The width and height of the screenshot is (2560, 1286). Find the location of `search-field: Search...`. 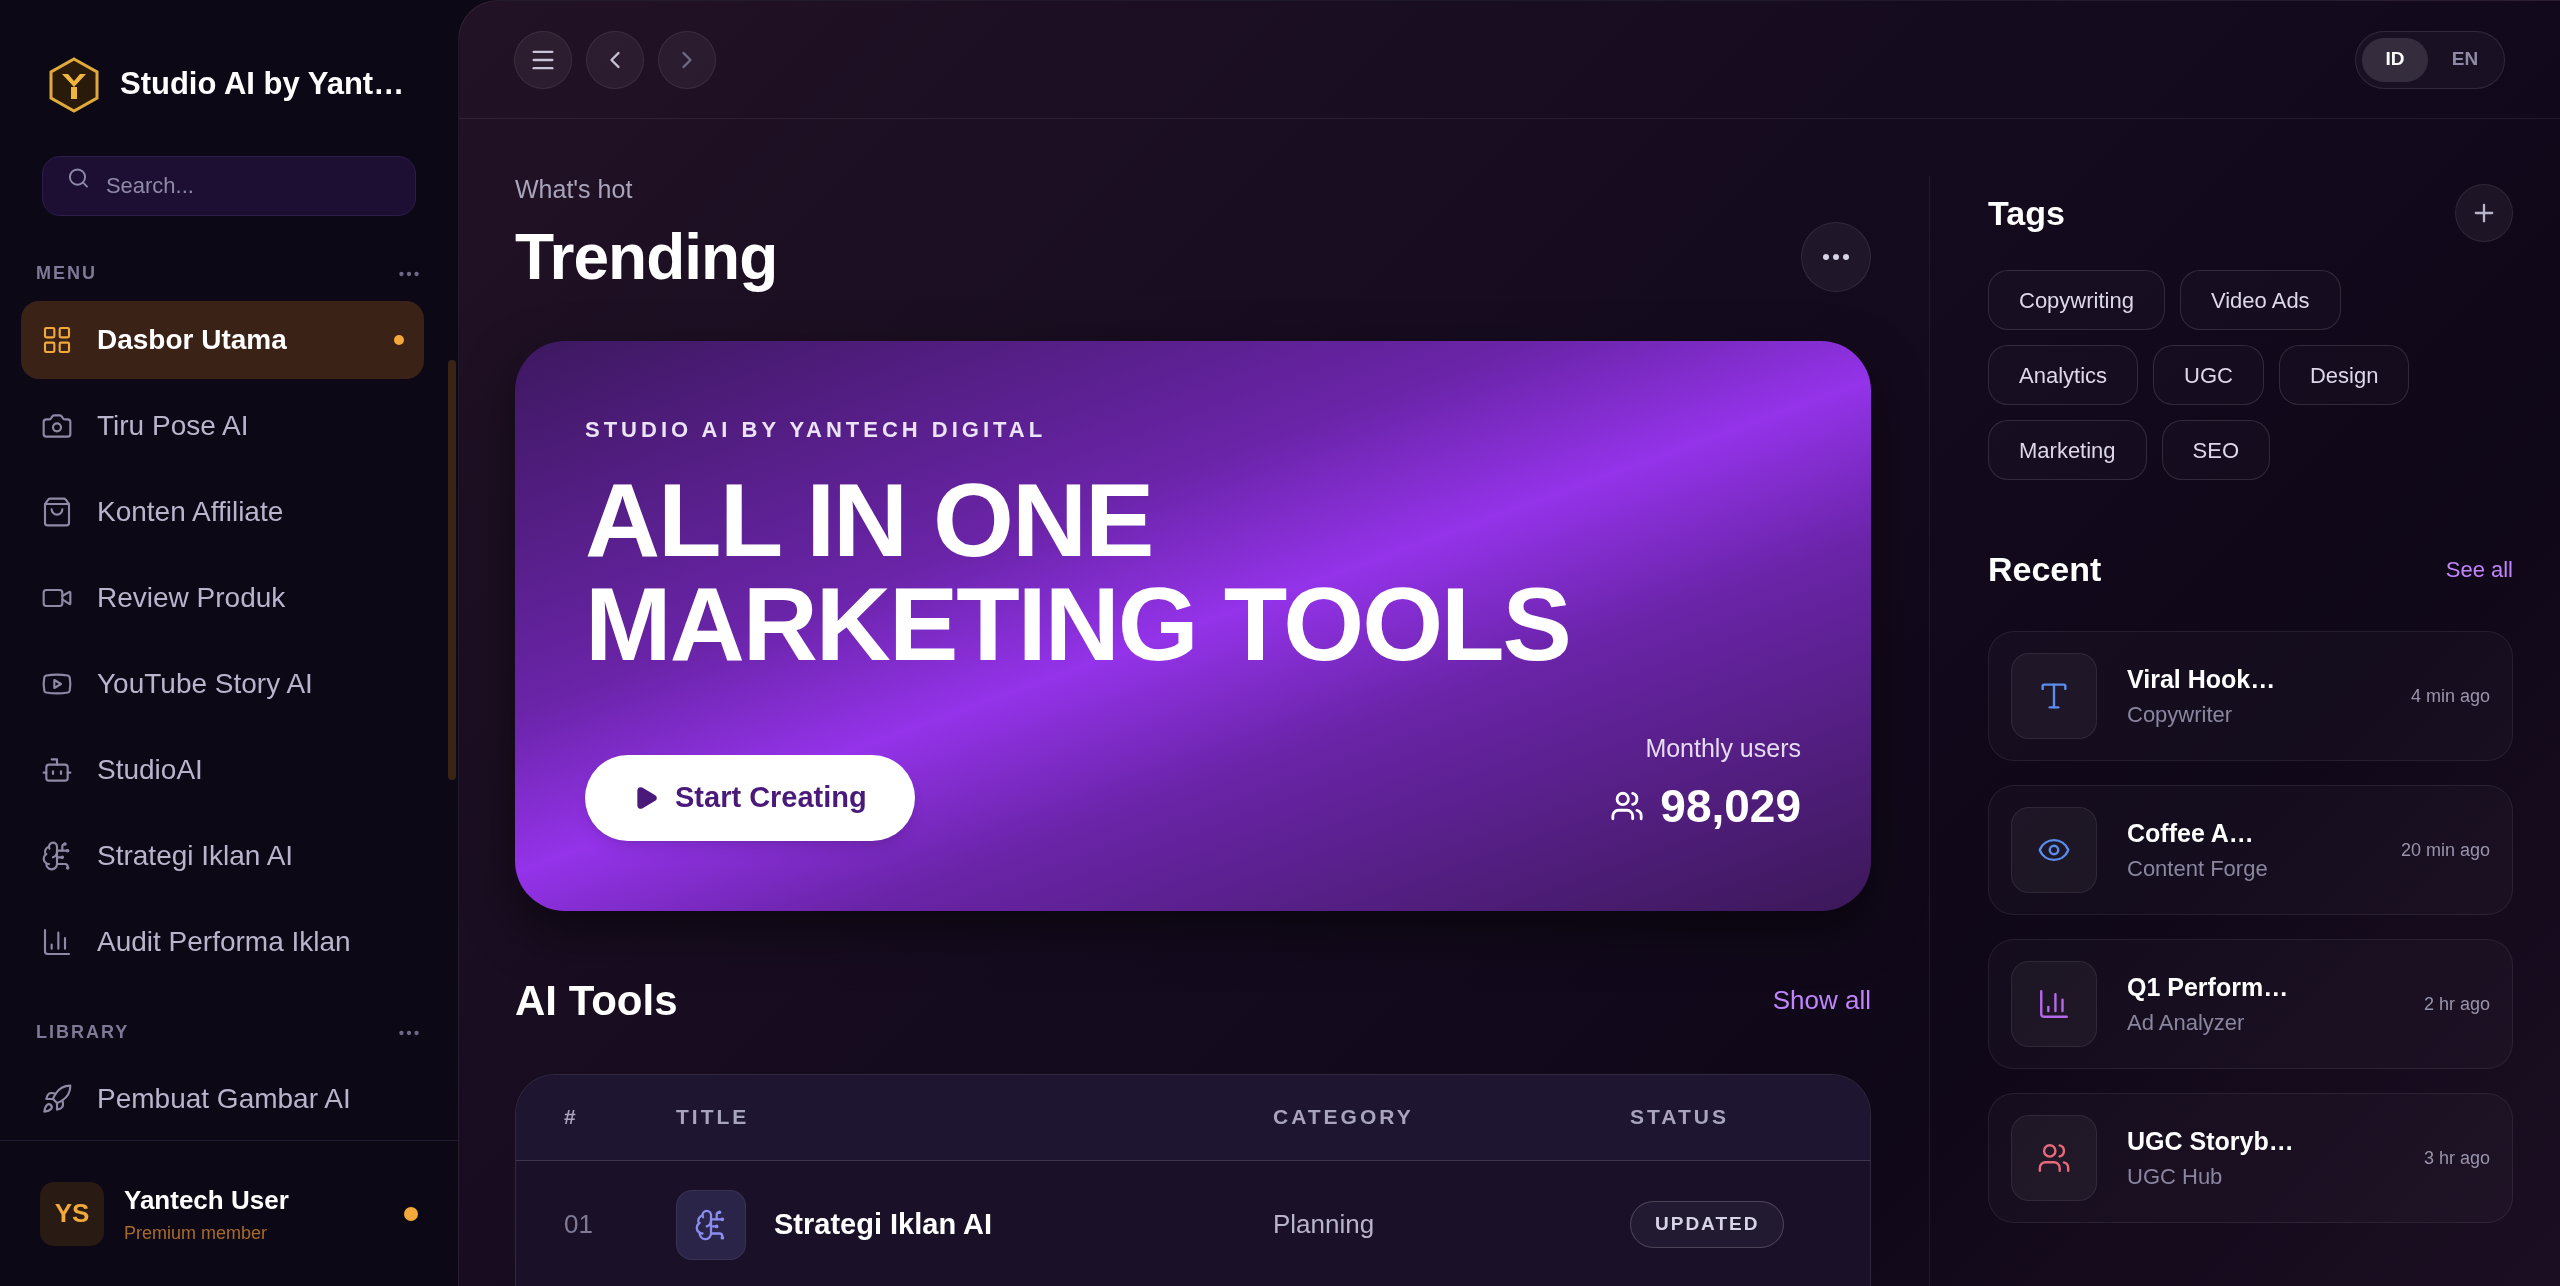

search-field: Search... is located at coordinates (229, 186).